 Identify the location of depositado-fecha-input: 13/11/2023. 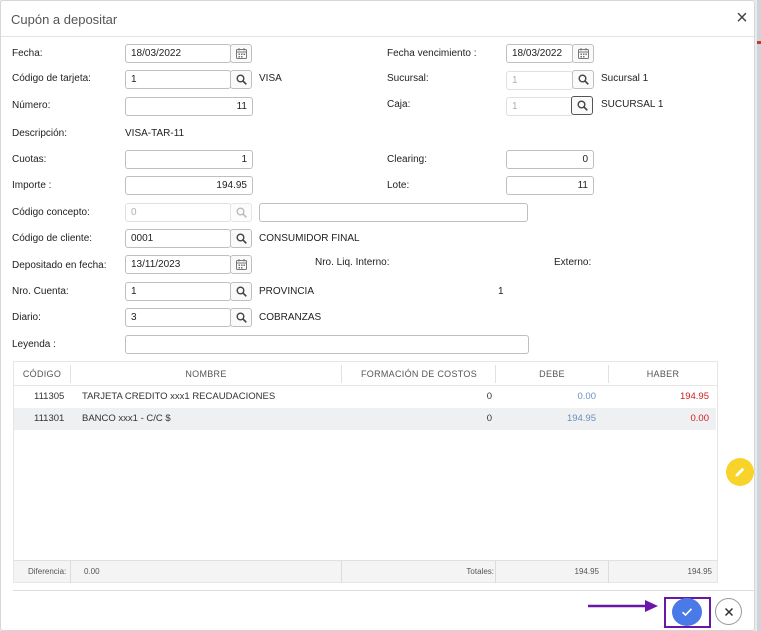
(178, 264).